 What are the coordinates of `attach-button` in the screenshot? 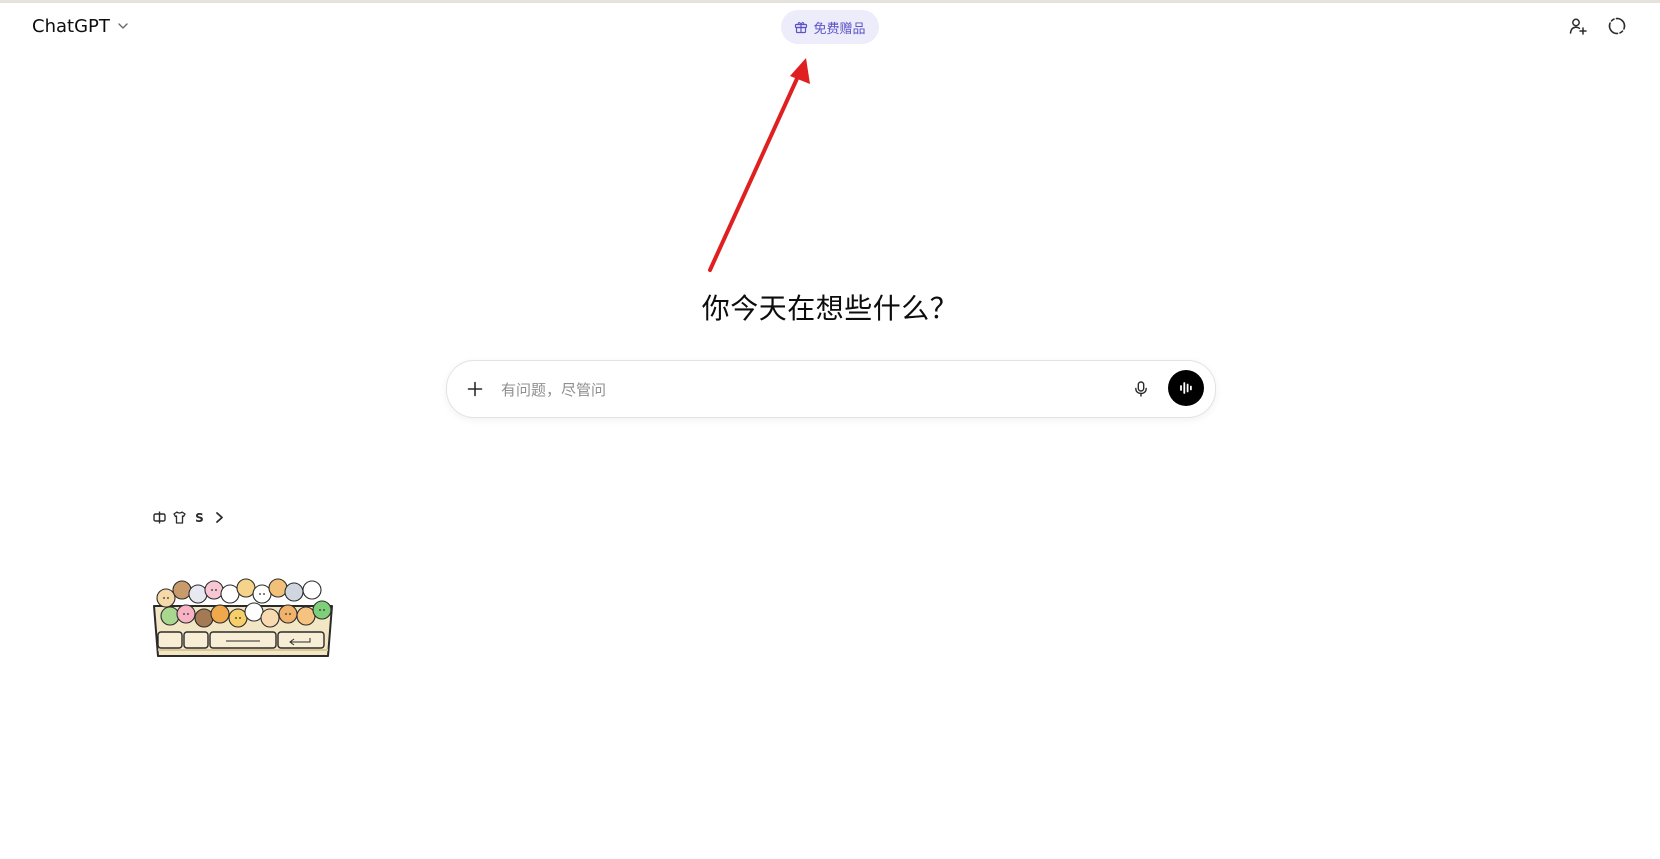 It's located at (475, 389).